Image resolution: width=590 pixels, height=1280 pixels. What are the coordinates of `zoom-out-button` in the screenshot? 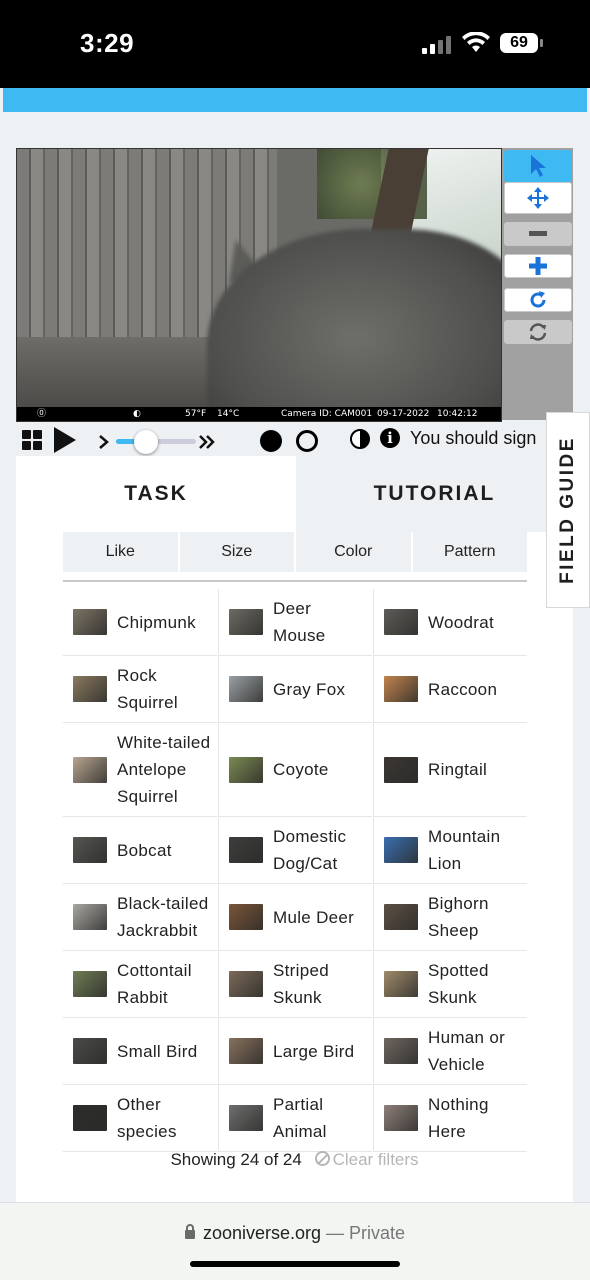 It's located at (538, 234).